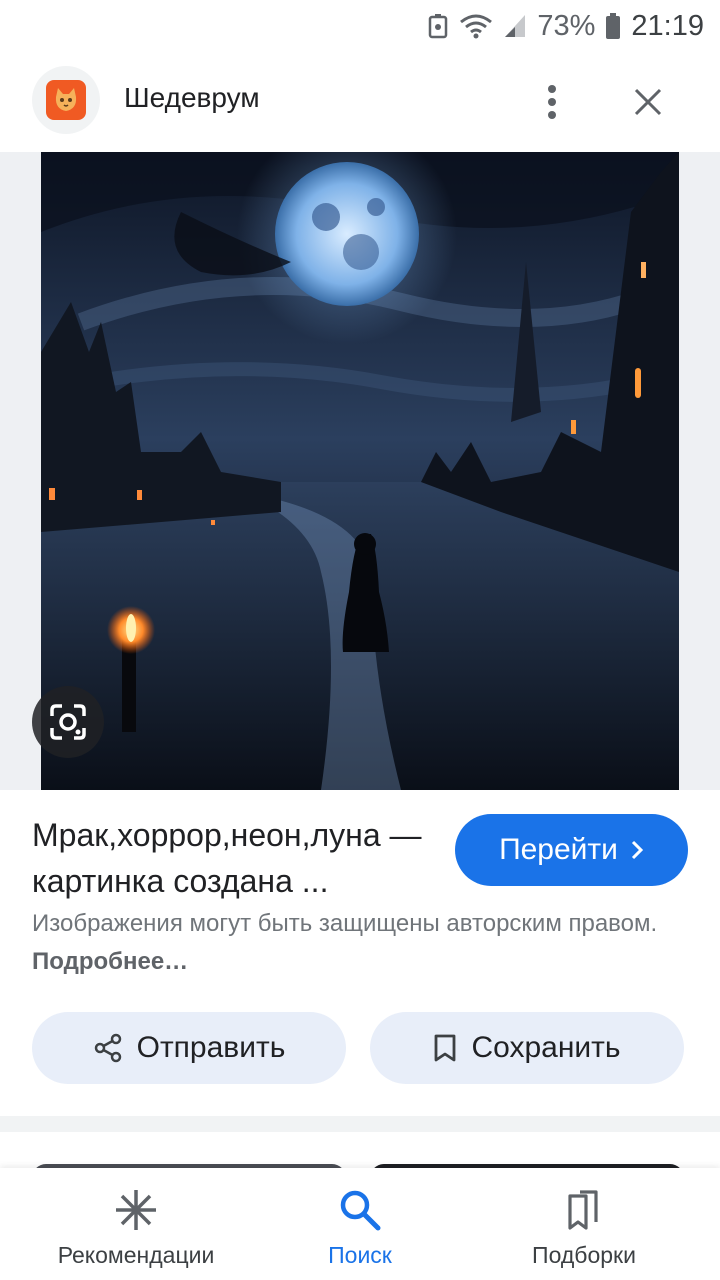 The width and height of the screenshot is (720, 1280). I want to click on more-options-button, so click(552, 102).